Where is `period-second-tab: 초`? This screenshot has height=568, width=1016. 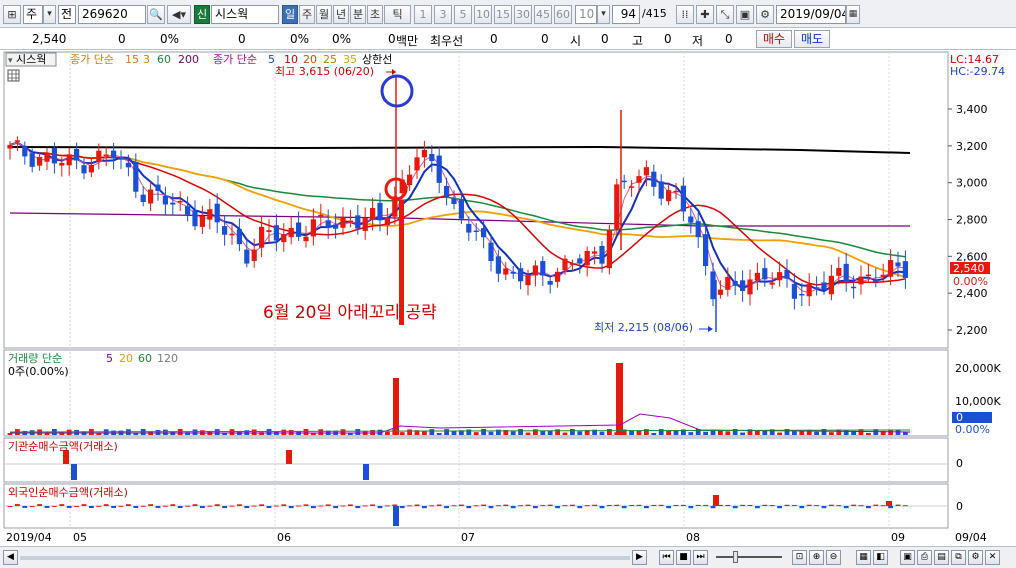
period-second-tab: 초 is located at coordinates (375, 14).